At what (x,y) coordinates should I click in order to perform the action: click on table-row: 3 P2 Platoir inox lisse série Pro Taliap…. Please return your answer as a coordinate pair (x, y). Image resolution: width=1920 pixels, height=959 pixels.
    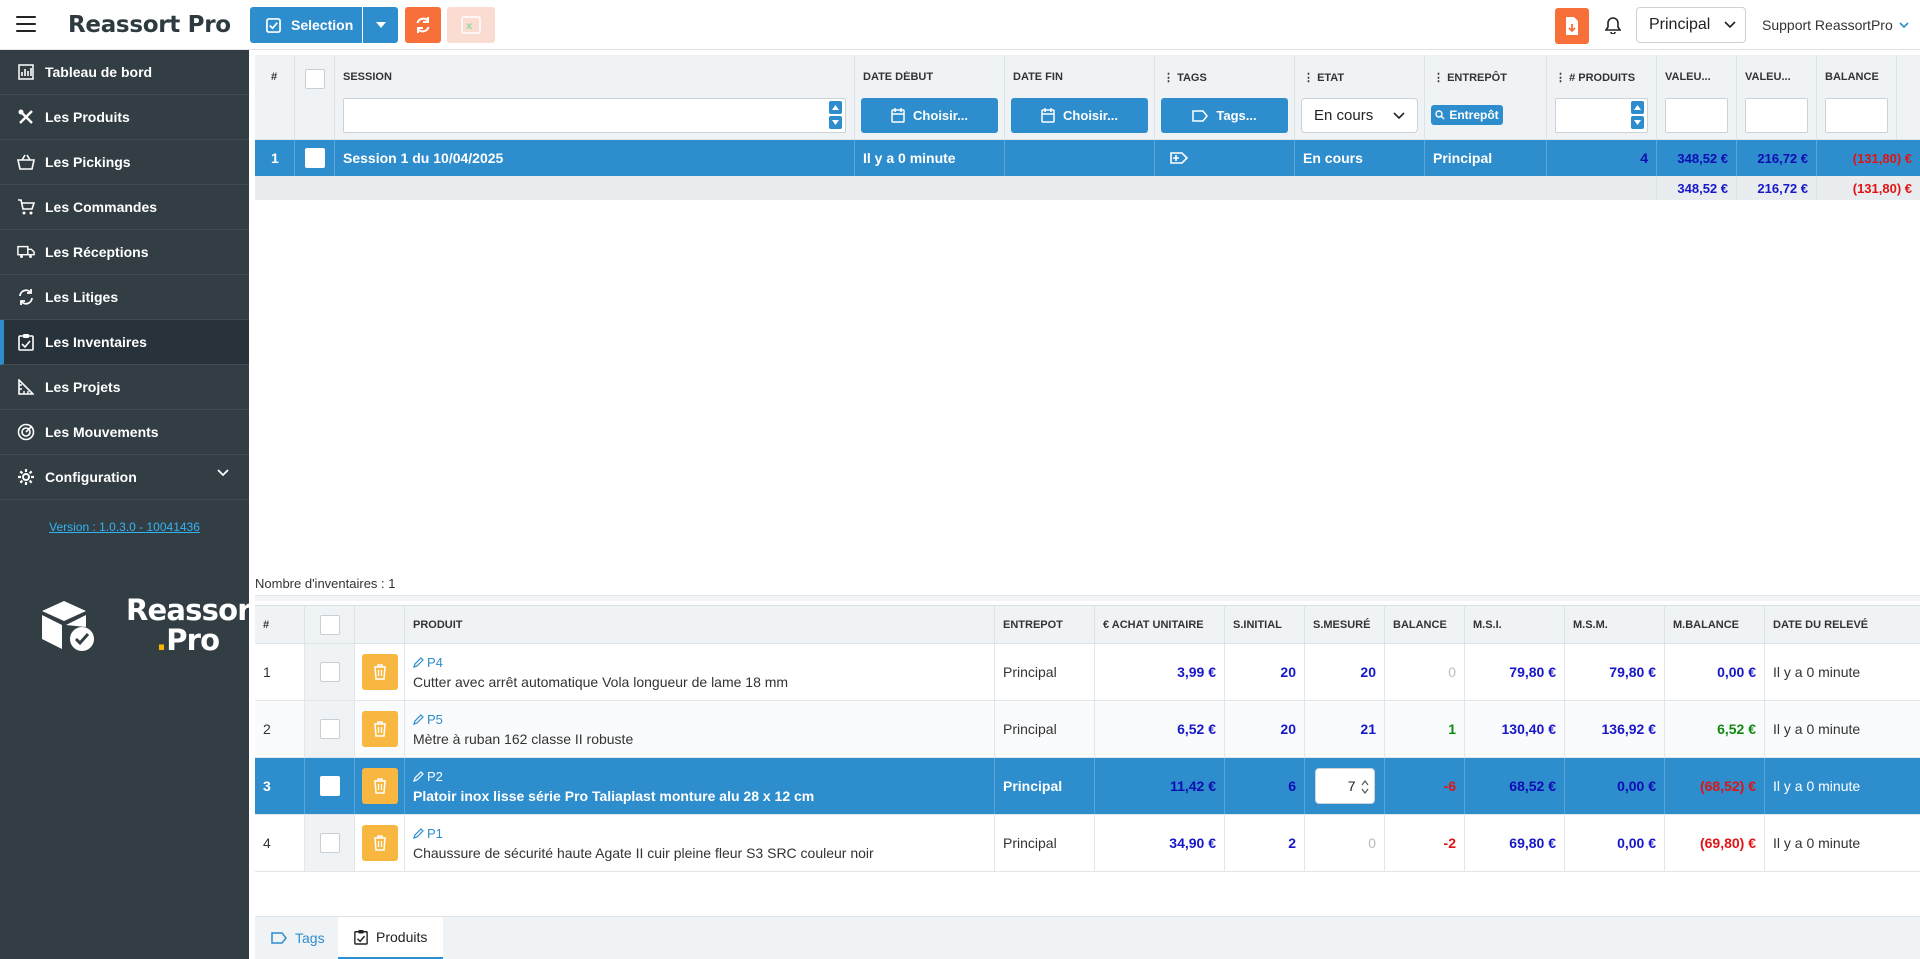
    Looking at the image, I should click on (1087, 786).